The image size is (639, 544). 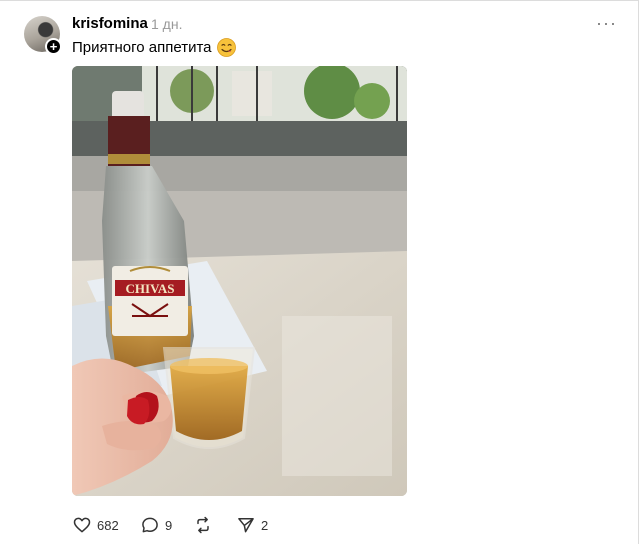 I want to click on comments-count: 9, so click(x=169, y=525).